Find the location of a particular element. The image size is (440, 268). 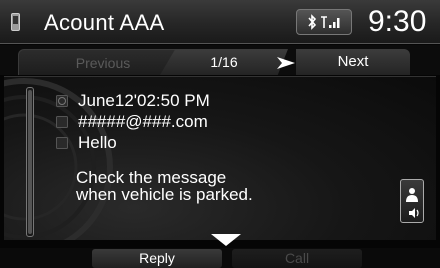

clock: 9:30 is located at coordinates (397, 21).